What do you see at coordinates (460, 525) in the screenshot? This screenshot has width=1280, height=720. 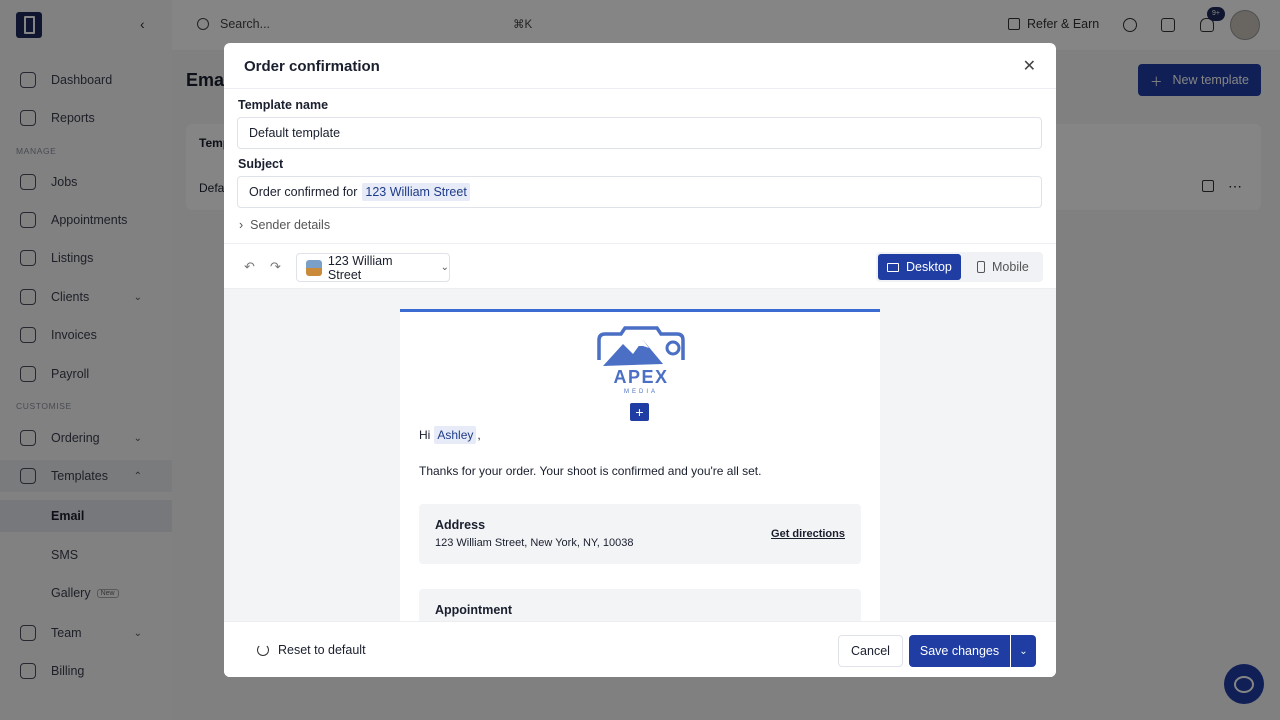 I see `address-title: Address` at bounding box center [460, 525].